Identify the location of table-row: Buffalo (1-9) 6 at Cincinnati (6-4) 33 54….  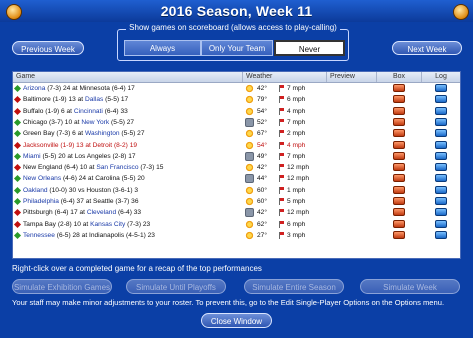
(236, 111).